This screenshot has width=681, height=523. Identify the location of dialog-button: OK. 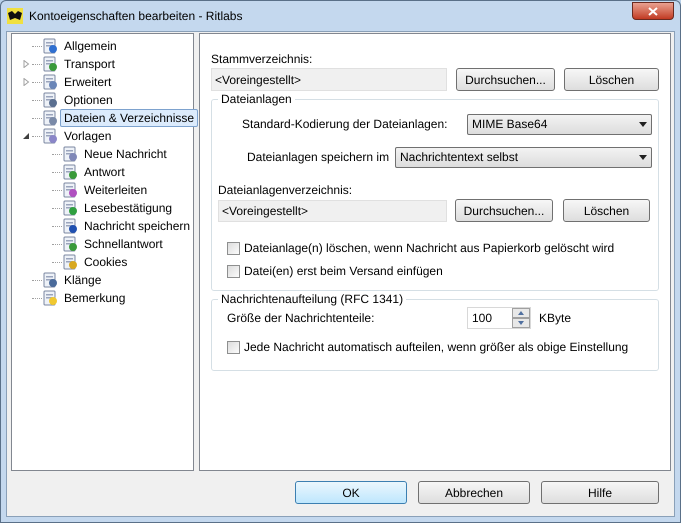
(351, 492).